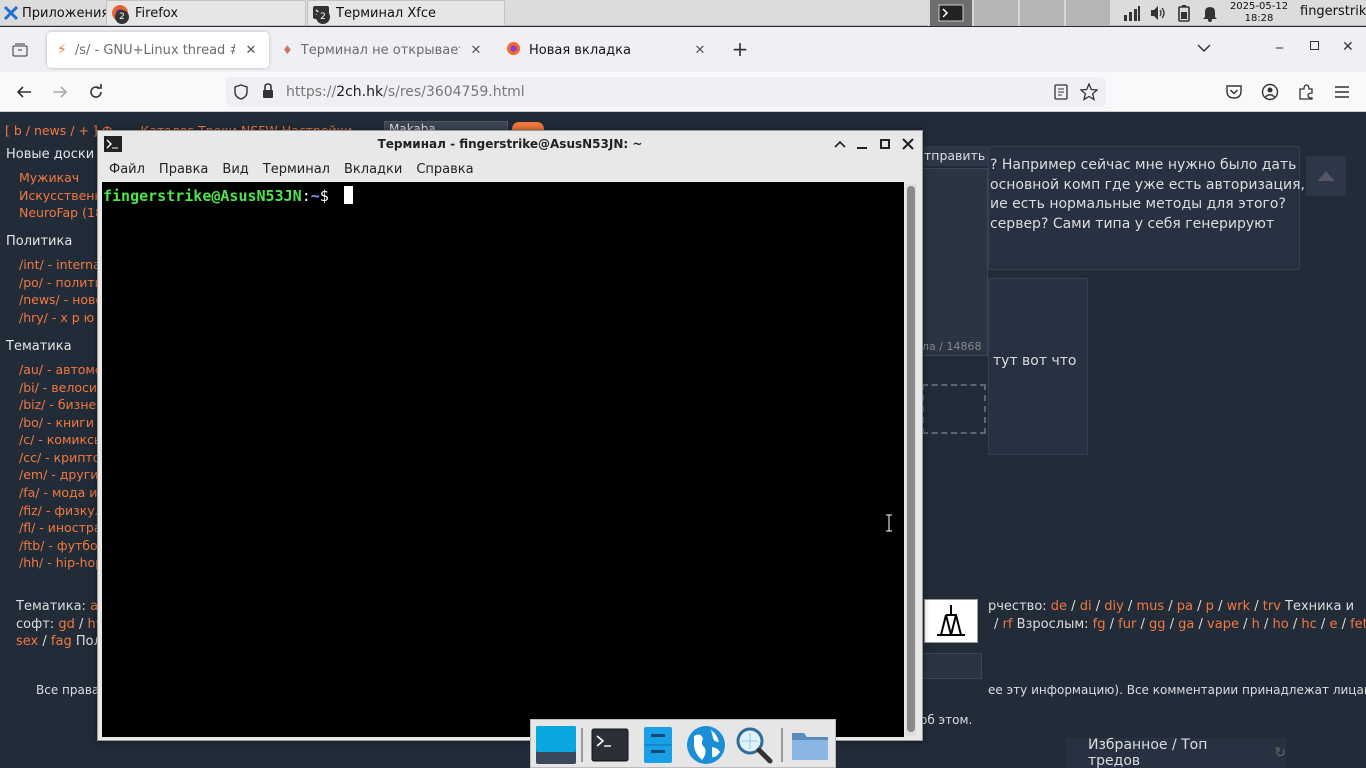 The image size is (1366, 768). What do you see at coordinates (1223, 624) in the screenshot?
I see `footer-link: vape` at bounding box center [1223, 624].